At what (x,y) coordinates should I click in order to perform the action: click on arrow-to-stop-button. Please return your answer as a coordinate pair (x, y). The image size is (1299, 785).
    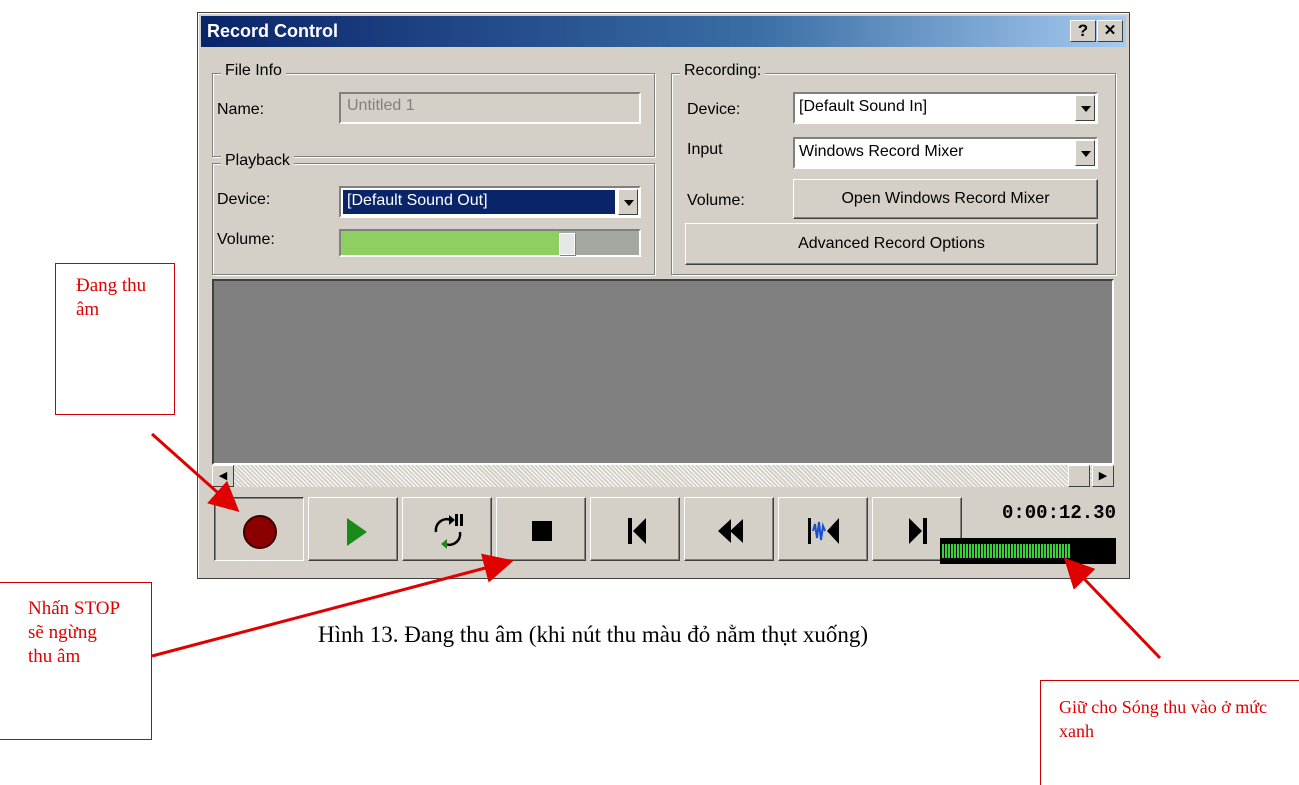
    Looking at the image, I should click on (332, 605).